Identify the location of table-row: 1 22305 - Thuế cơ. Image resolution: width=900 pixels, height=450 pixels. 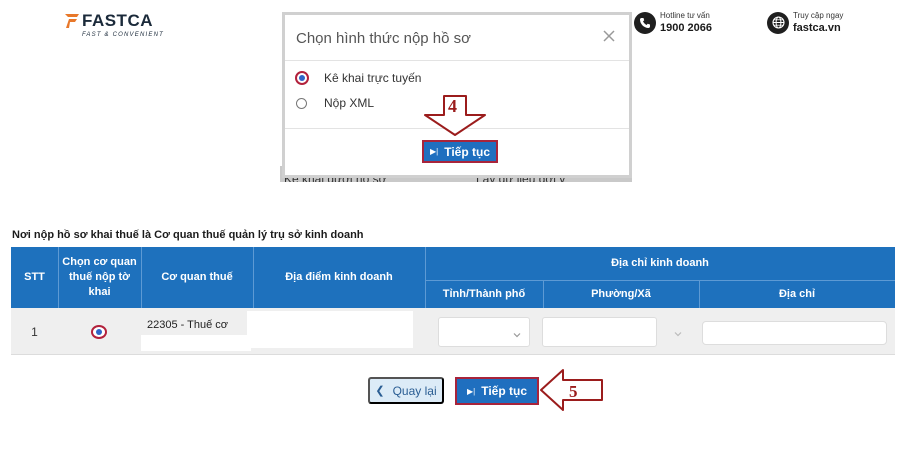
(453, 331).